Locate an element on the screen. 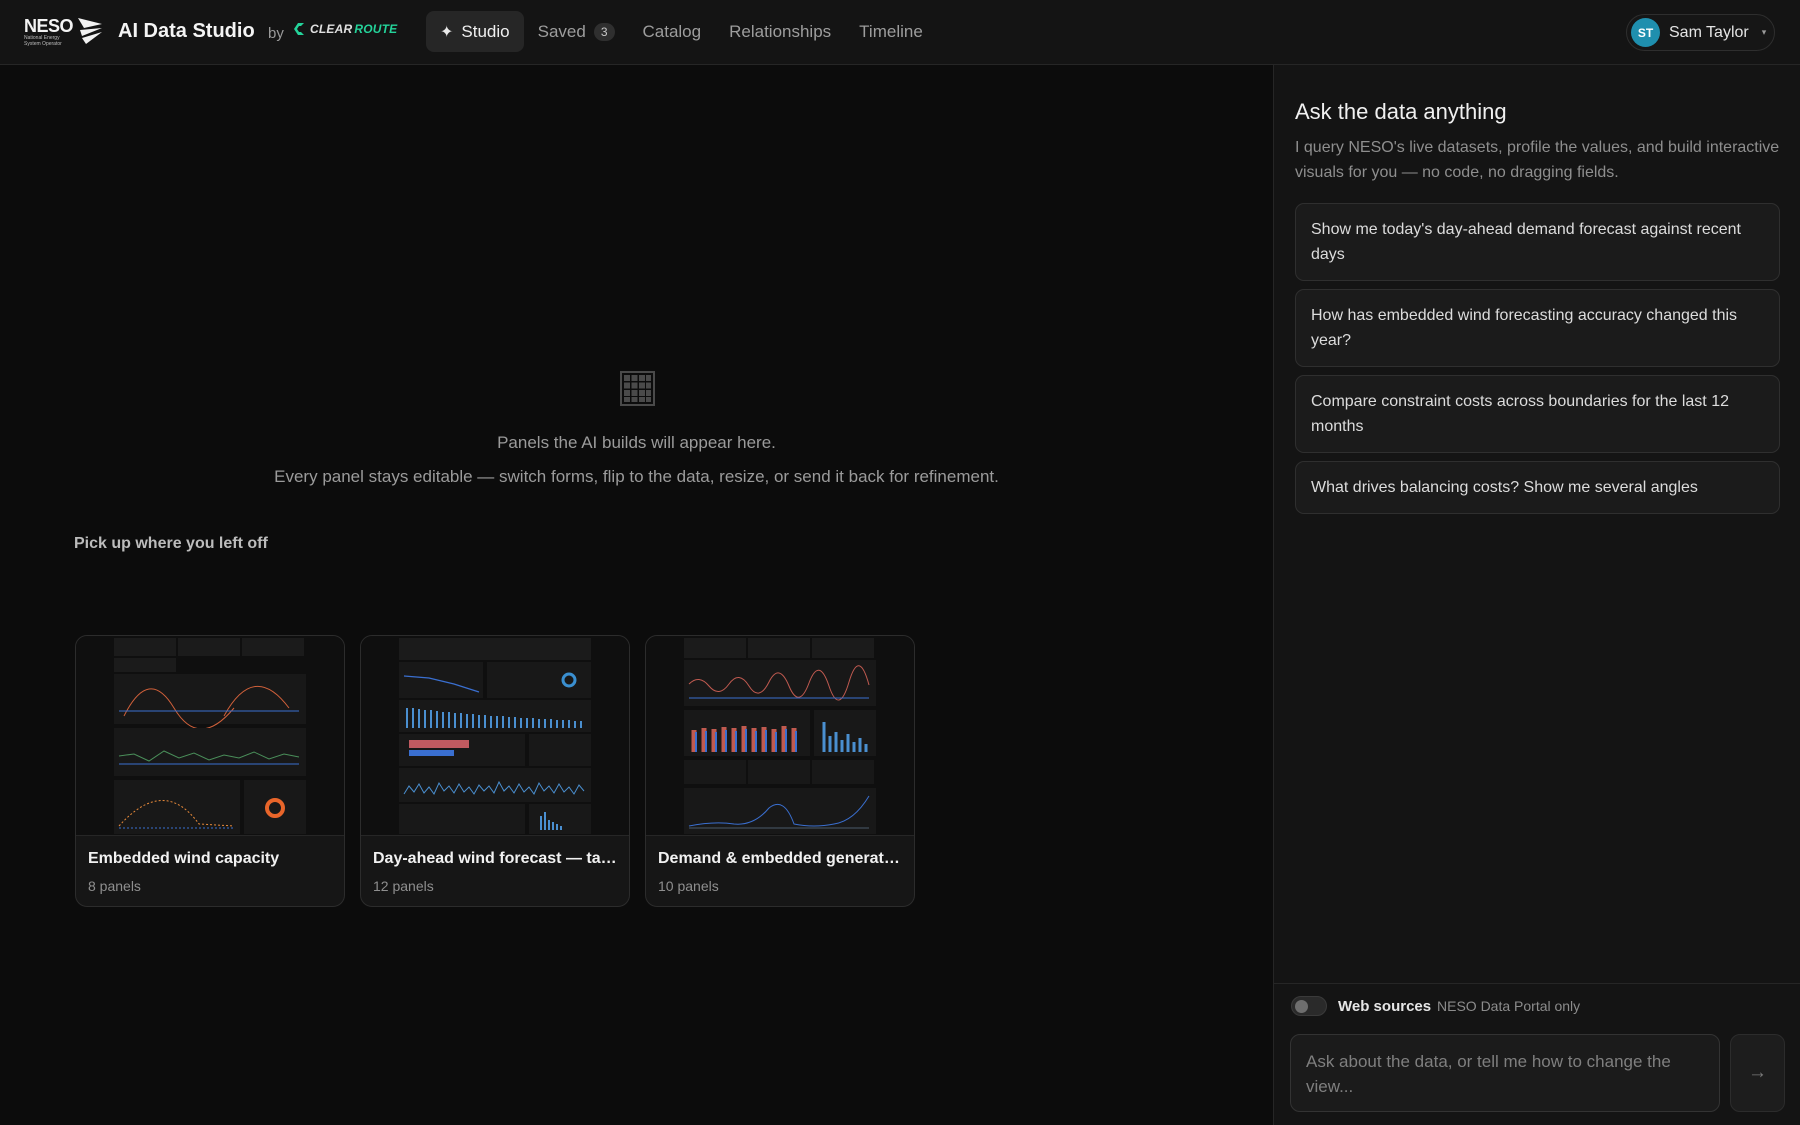 This screenshot has height=1125, width=1800. nav-tab-label: Saved is located at coordinates (561, 31).